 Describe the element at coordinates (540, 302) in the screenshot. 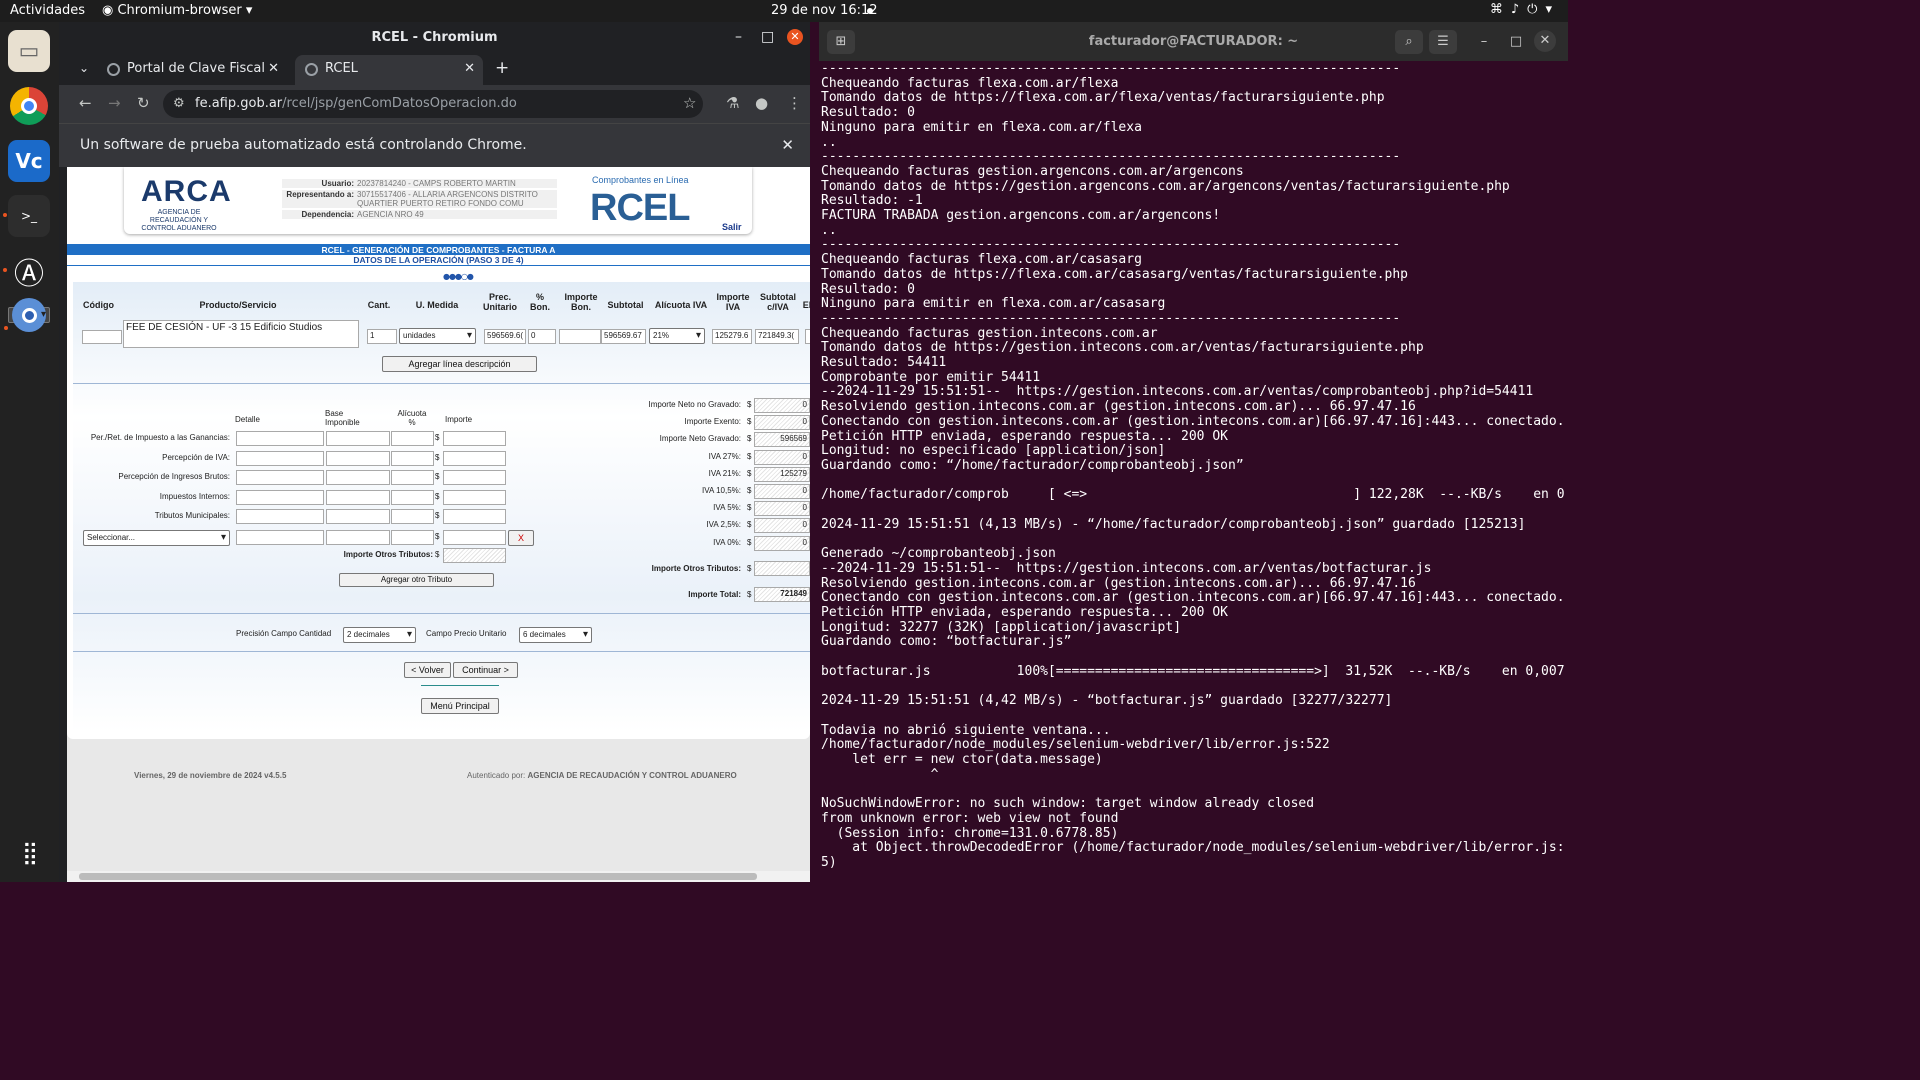

I see `col-bon: % Bon.` at that location.